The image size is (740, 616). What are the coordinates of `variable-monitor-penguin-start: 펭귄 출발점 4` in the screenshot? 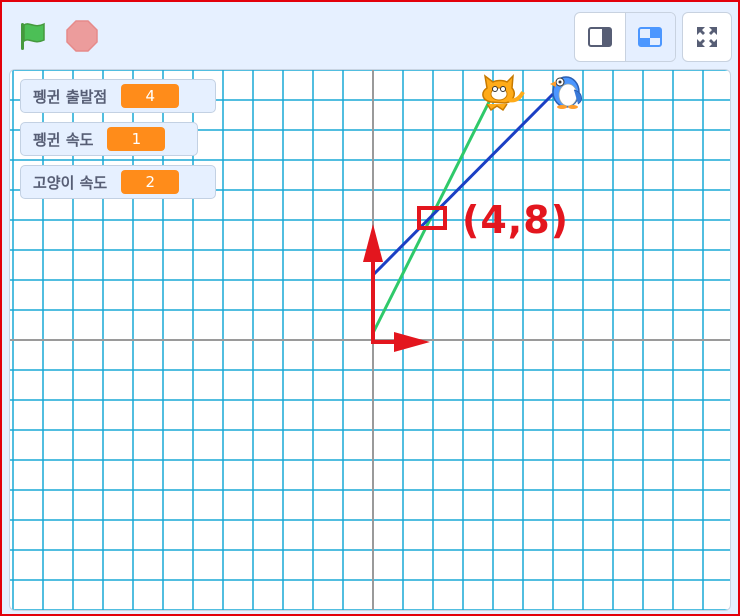 It's located at (118, 96).